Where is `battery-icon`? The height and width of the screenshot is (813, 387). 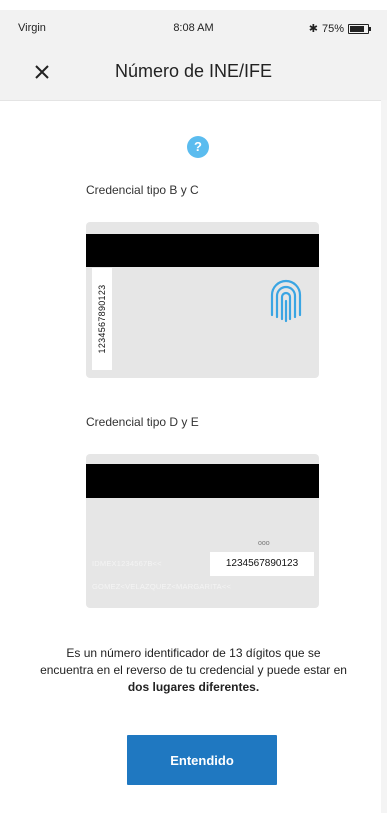
battery-icon is located at coordinates (359, 28).